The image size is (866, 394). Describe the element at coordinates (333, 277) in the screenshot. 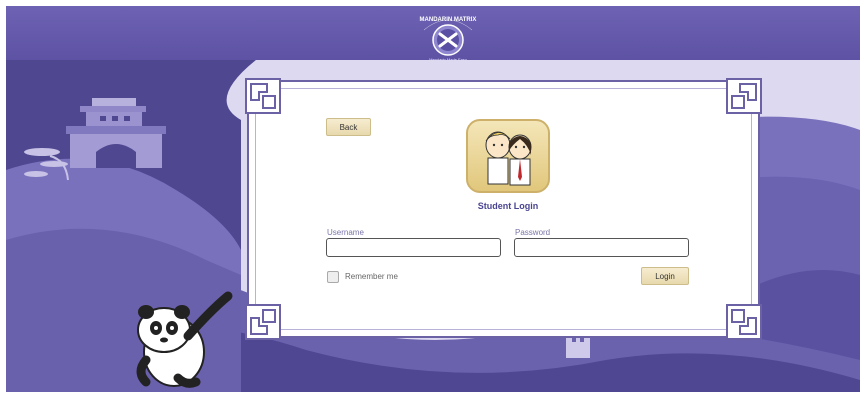

I see `remember-me-checkbox` at that location.